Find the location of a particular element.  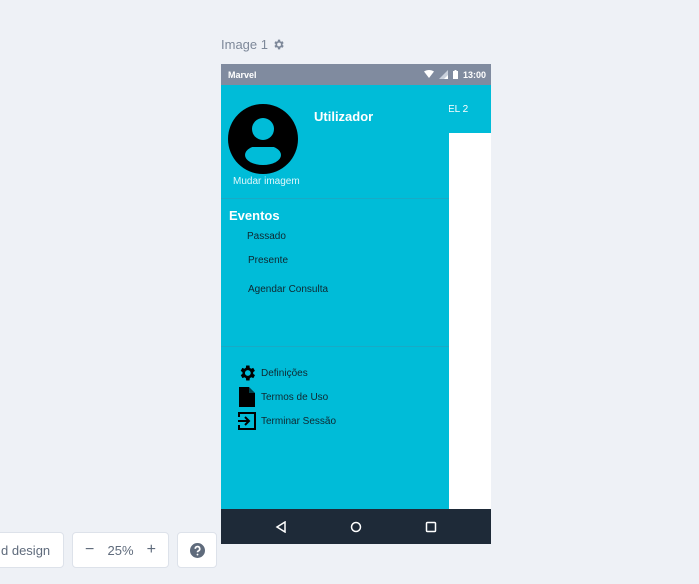

image-label: Image 1 is located at coordinates (253, 44).